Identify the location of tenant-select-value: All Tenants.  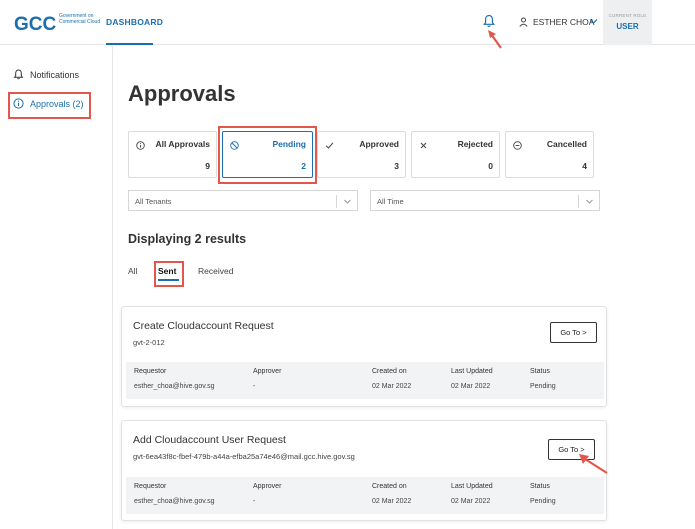
(153, 201).